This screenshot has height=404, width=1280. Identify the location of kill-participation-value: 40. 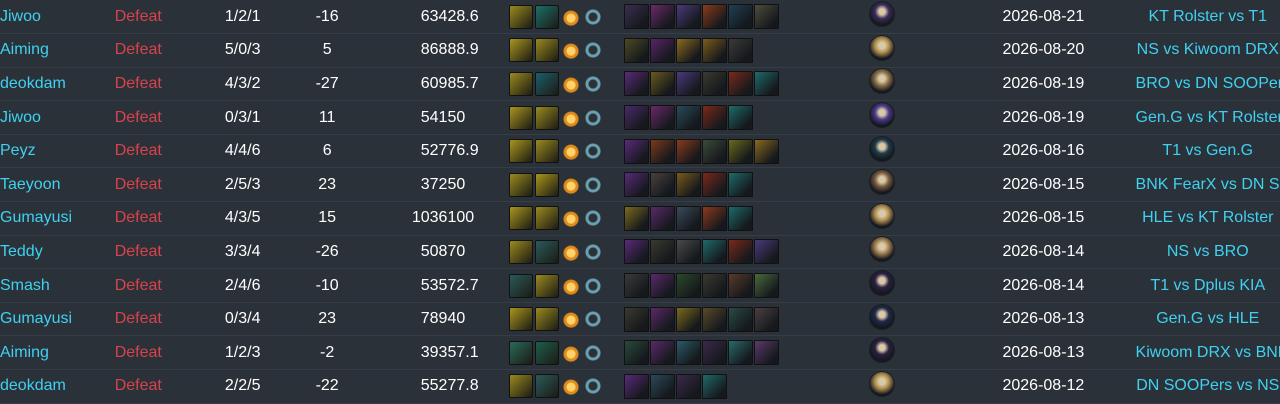
(478, 319).